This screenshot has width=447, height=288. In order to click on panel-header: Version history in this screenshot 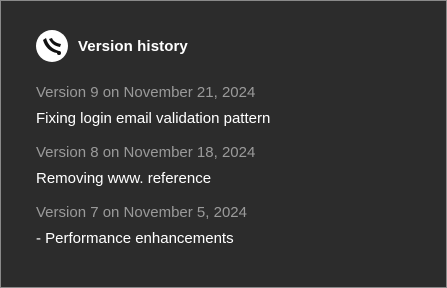, I will do `click(112, 46)`.